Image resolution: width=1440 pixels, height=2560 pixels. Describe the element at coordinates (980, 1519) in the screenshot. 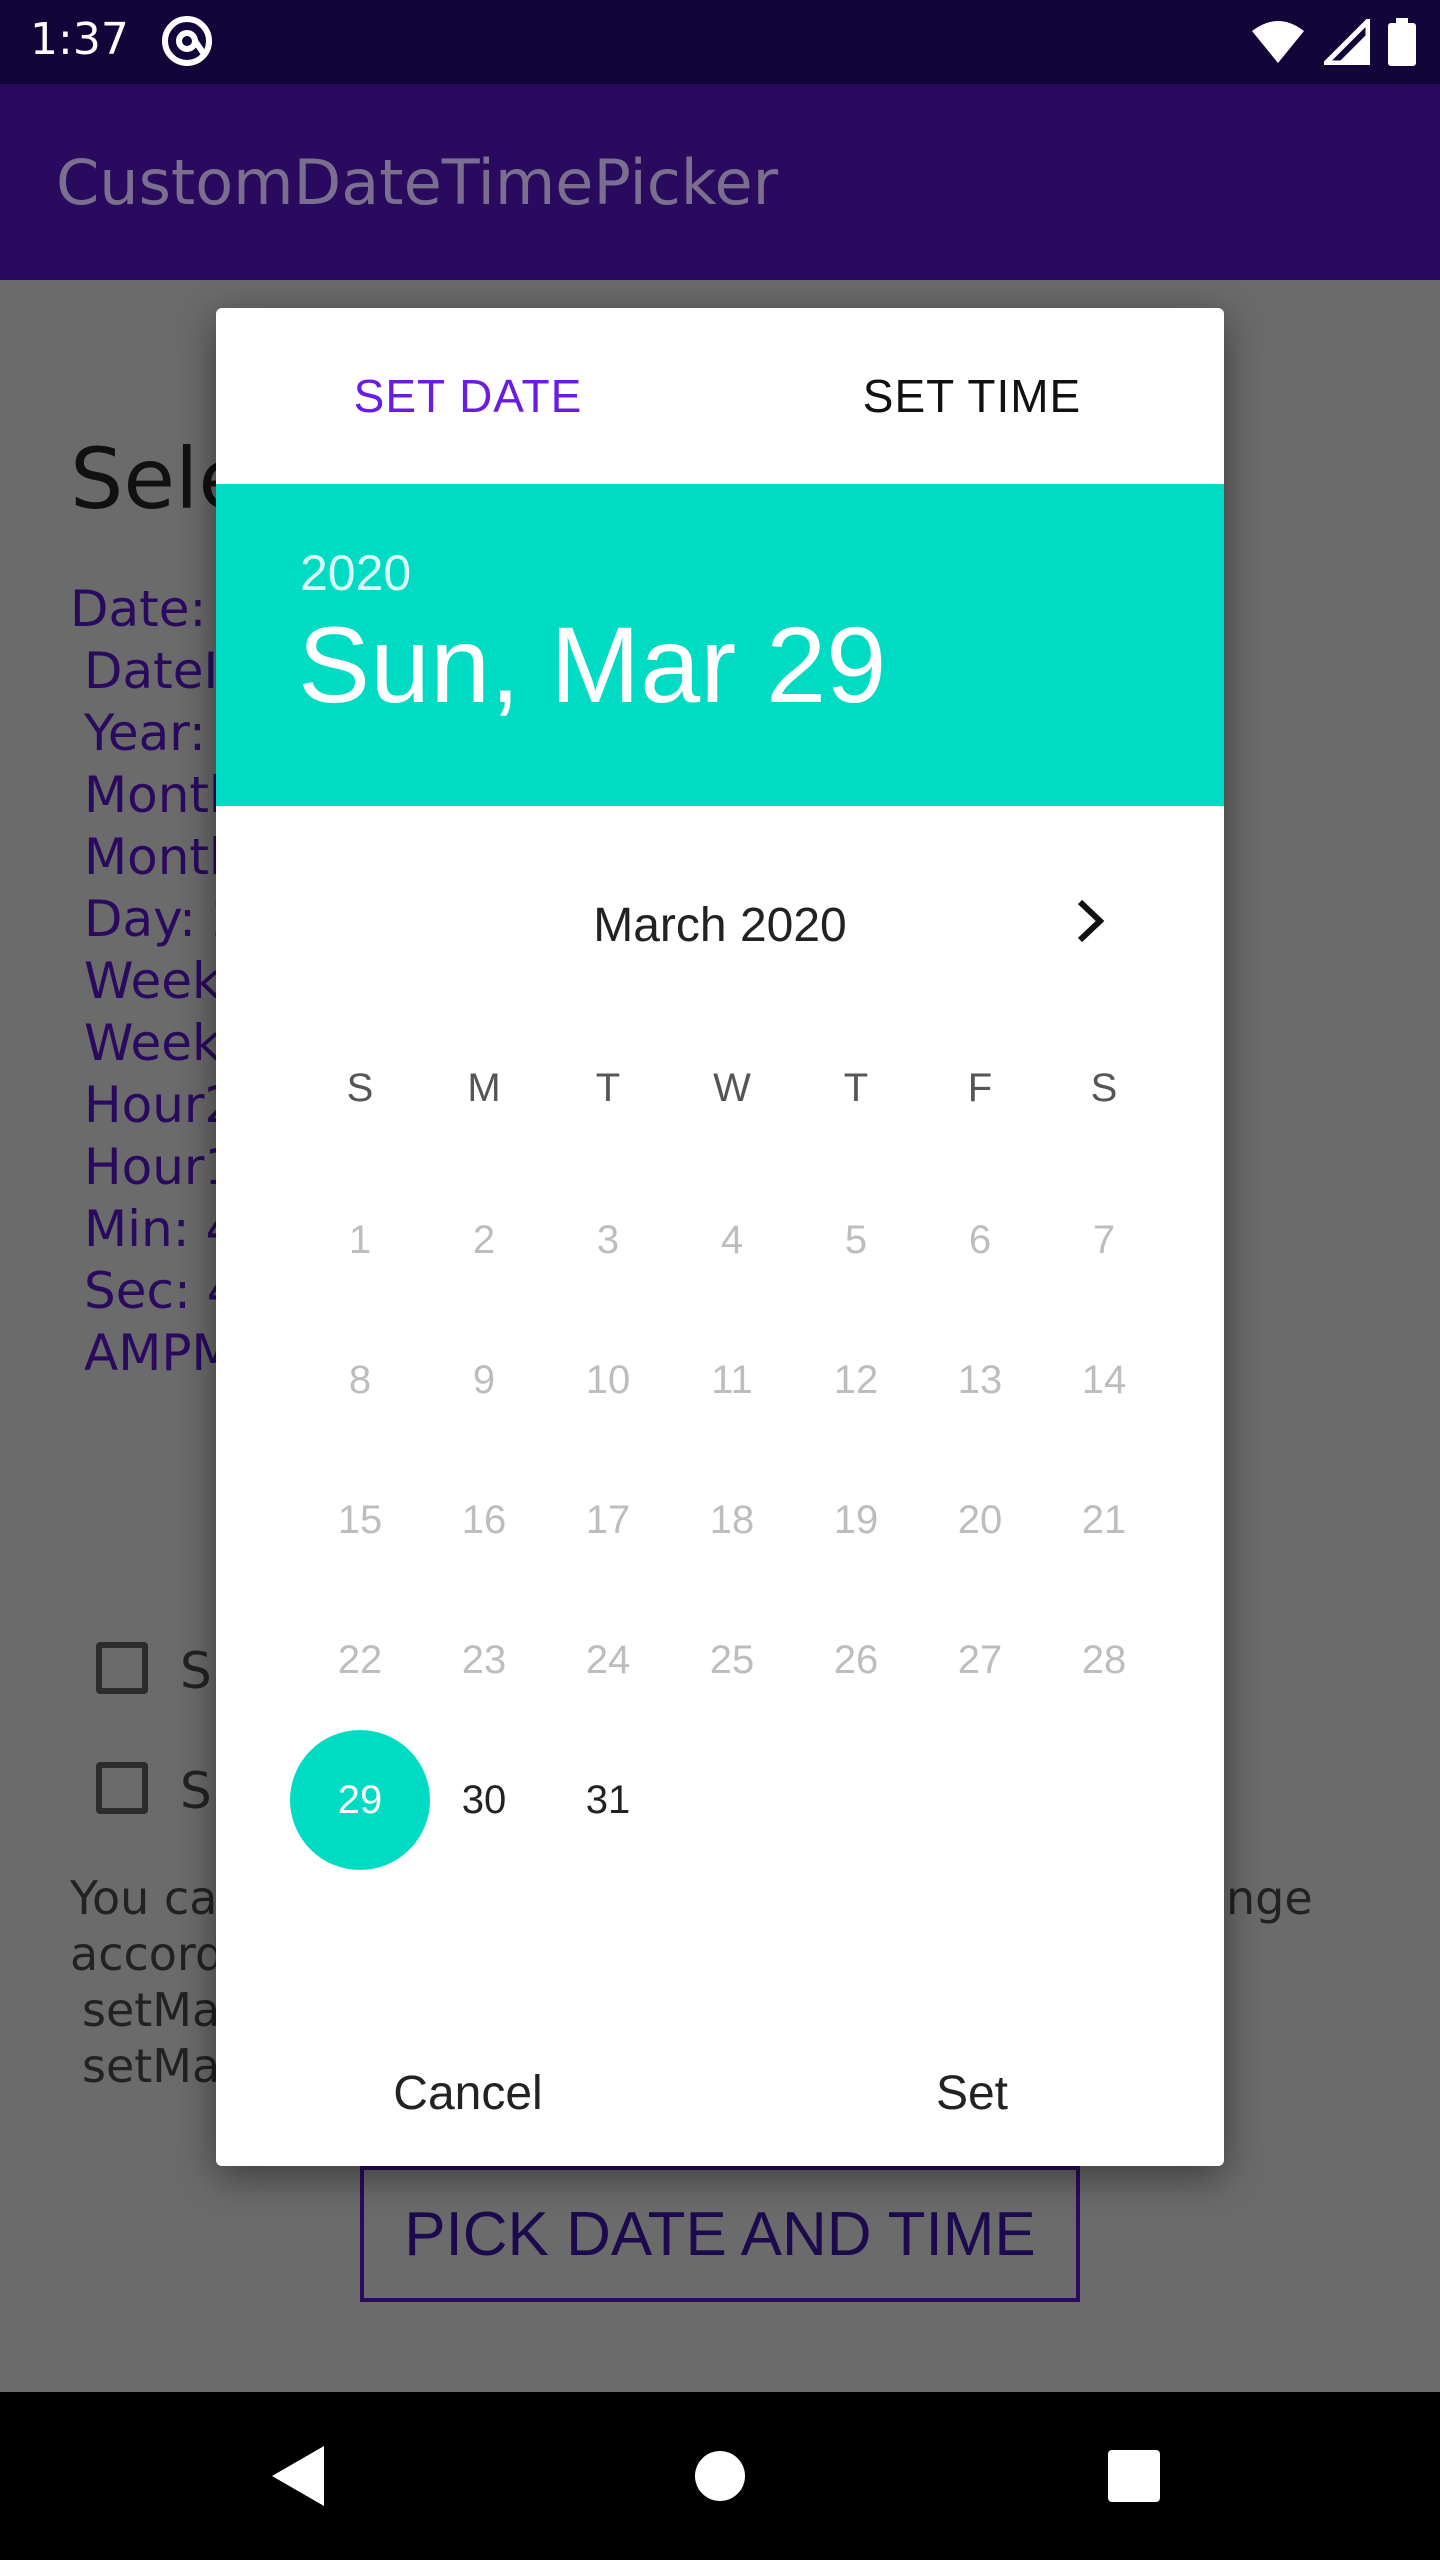

I see `calendar-day: 20` at that location.